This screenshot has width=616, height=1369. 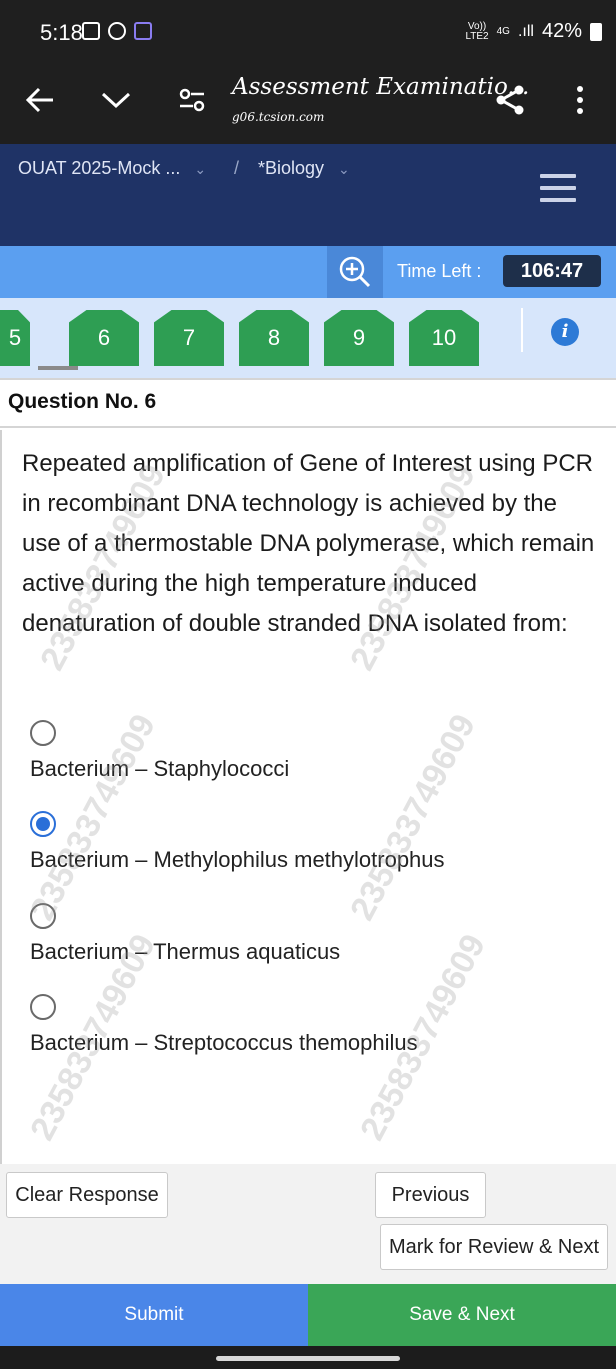 What do you see at coordinates (462, 1315) in the screenshot?
I see `save-next-button: Save & Next` at bounding box center [462, 1315].